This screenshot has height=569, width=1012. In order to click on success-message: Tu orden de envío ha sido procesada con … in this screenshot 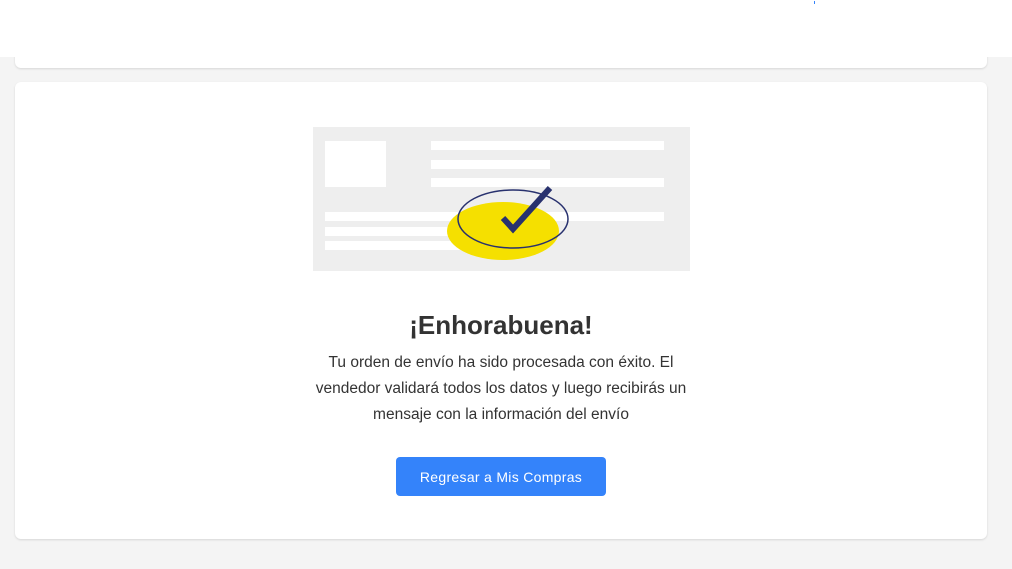, I will do `click(501, 388)`.